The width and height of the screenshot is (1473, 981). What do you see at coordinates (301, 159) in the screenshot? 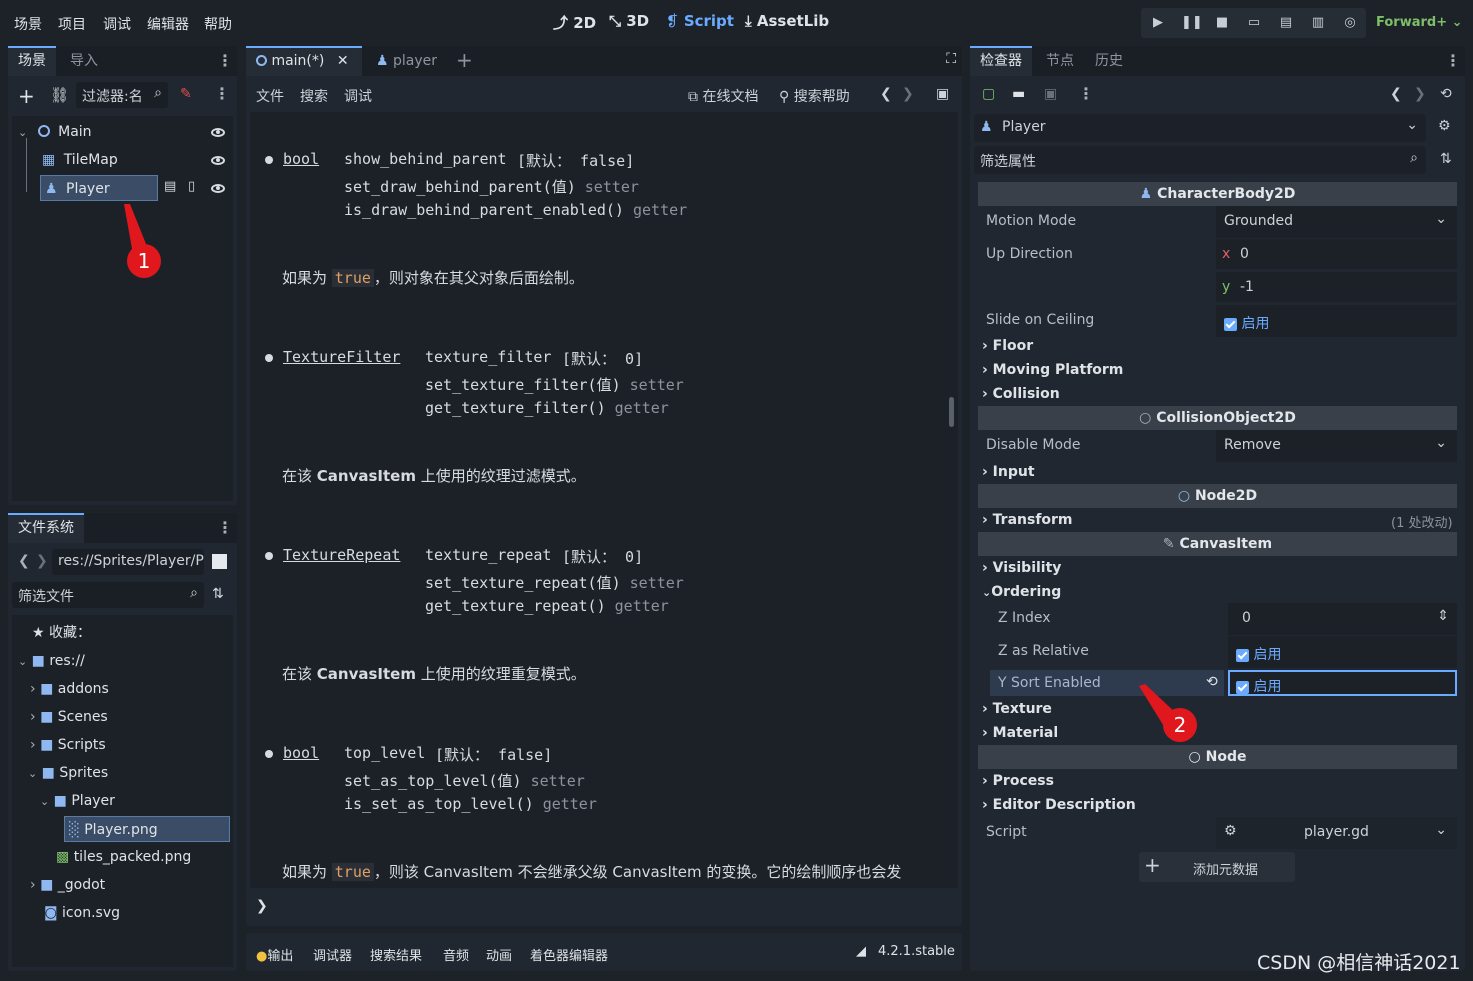
I see `prop-type-link: bool` at bounding box center [301, 159].